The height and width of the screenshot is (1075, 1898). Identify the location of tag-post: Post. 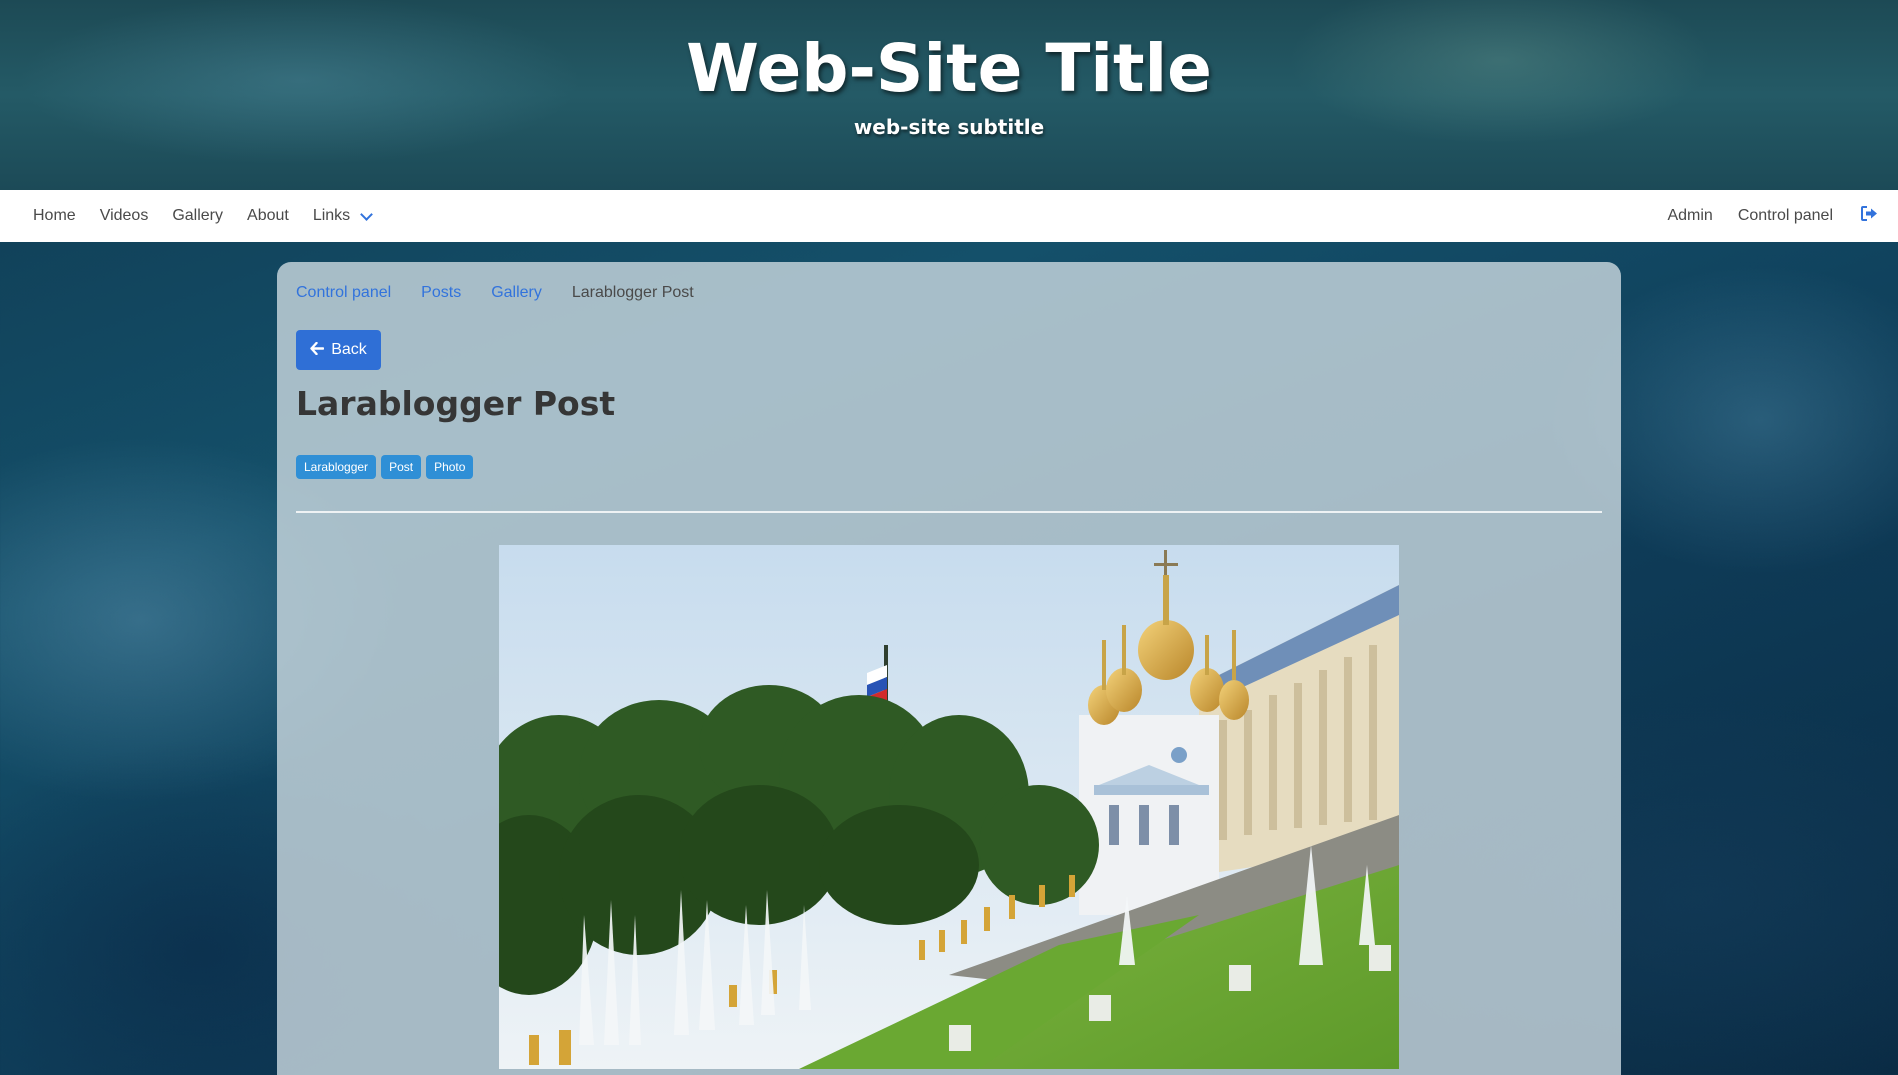
(401, 467).